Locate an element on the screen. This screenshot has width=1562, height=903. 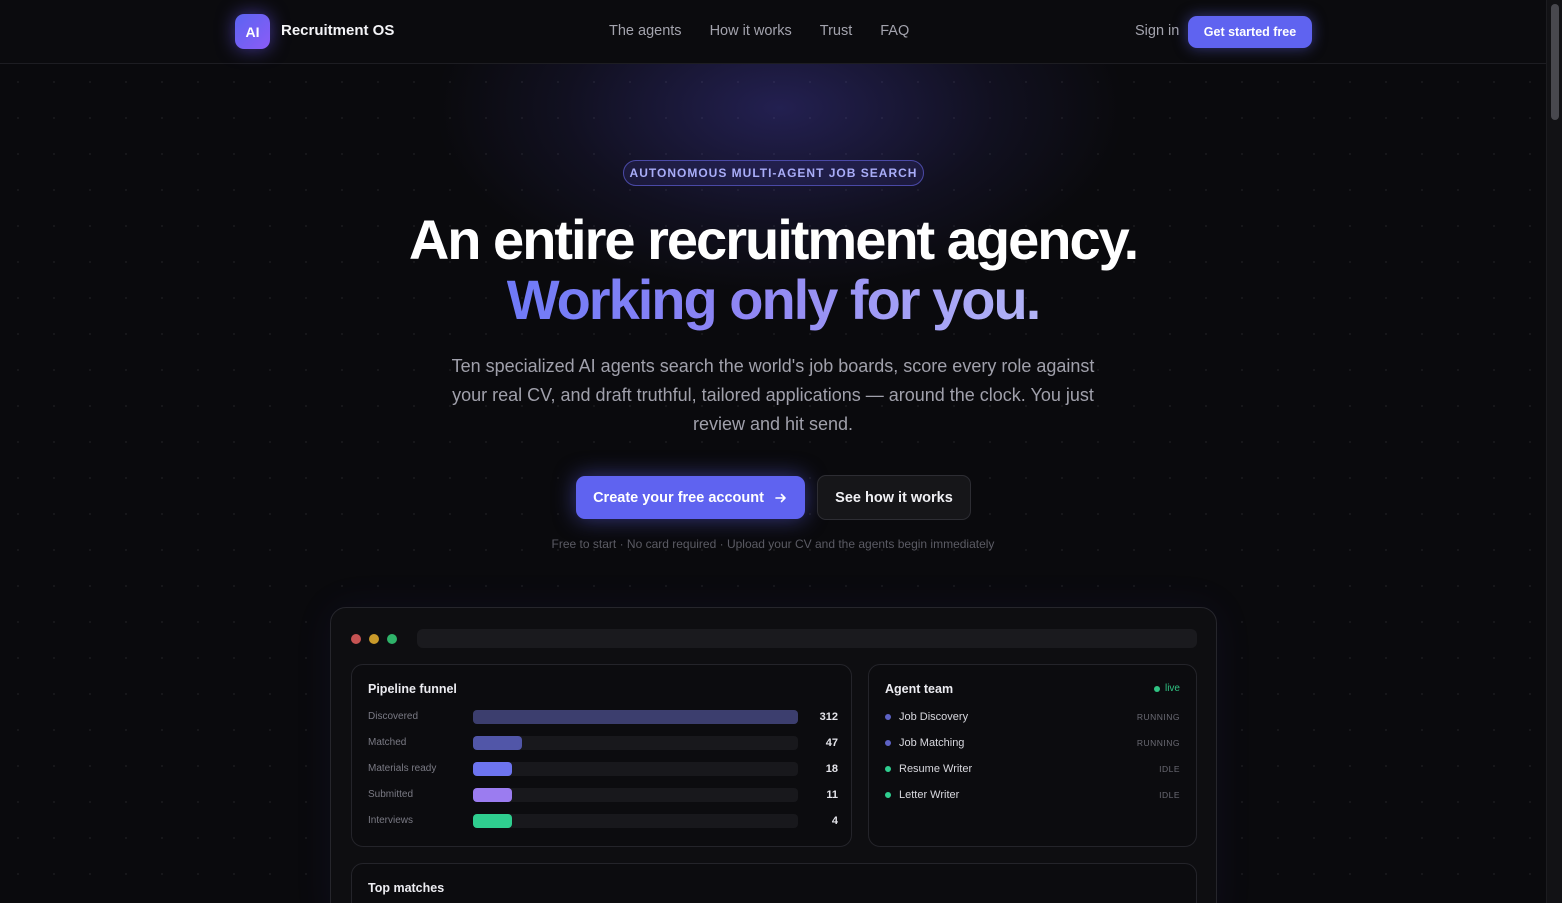
nav-link-agents: The agents is located at coordinates (645, 31).